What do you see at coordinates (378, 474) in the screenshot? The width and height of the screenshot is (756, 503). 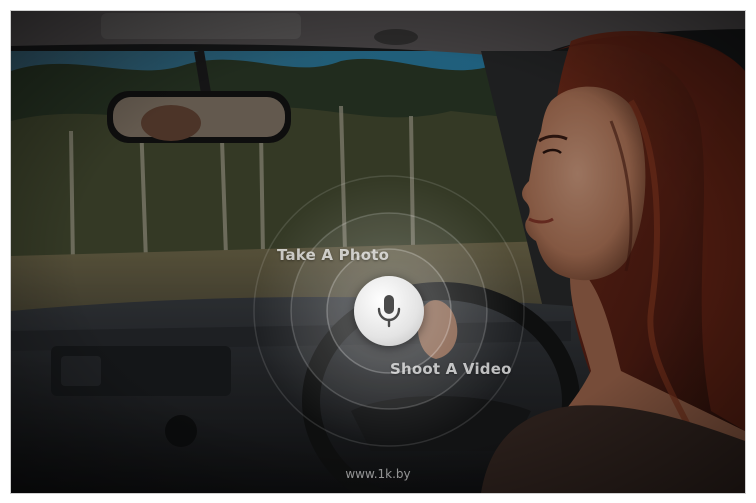 I see `watermark: www.1k.by` at bounding box center [378, 474].